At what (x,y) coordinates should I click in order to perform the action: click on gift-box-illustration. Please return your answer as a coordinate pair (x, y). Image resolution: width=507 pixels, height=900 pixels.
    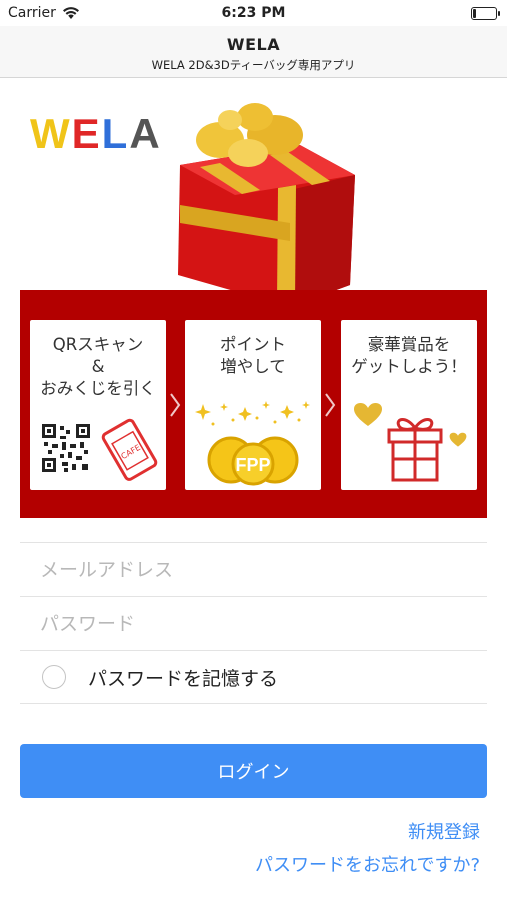
    Looking at the image, I should click on (266, 205).